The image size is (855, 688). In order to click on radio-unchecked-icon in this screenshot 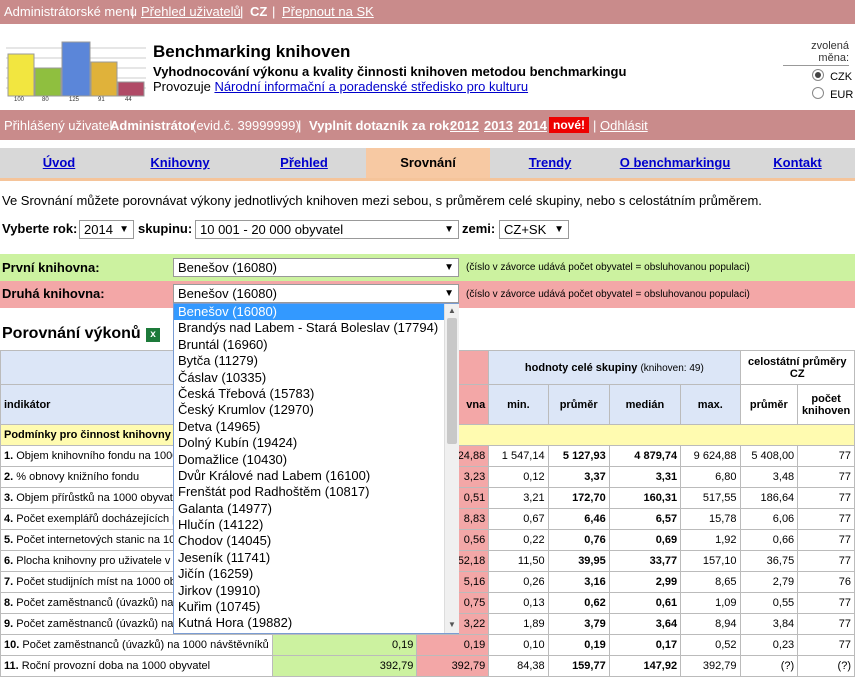, I will do `click(818, 93)`.